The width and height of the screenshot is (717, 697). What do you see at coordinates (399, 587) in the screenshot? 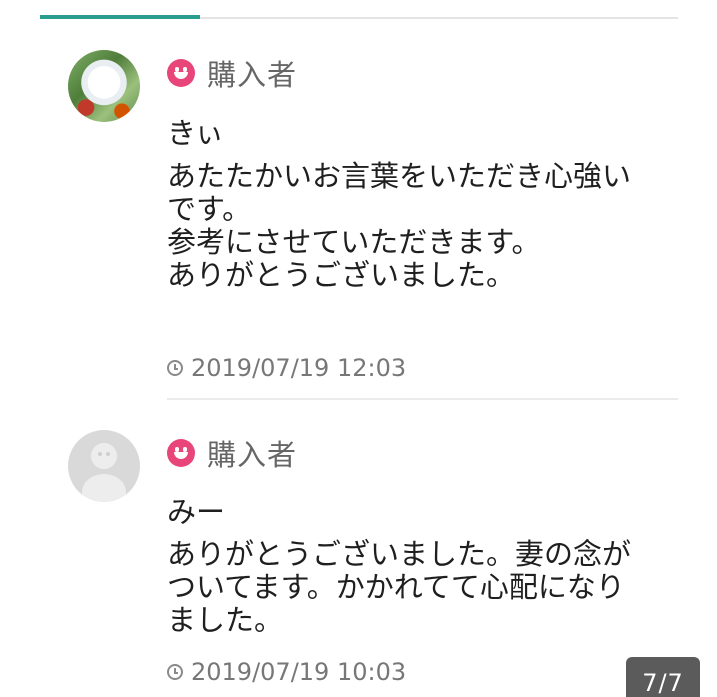
I see `comment-text: ありがとうございました。妻の念が ついてます。かかれてて心配になり ました。` at bounding box center [399, 587].